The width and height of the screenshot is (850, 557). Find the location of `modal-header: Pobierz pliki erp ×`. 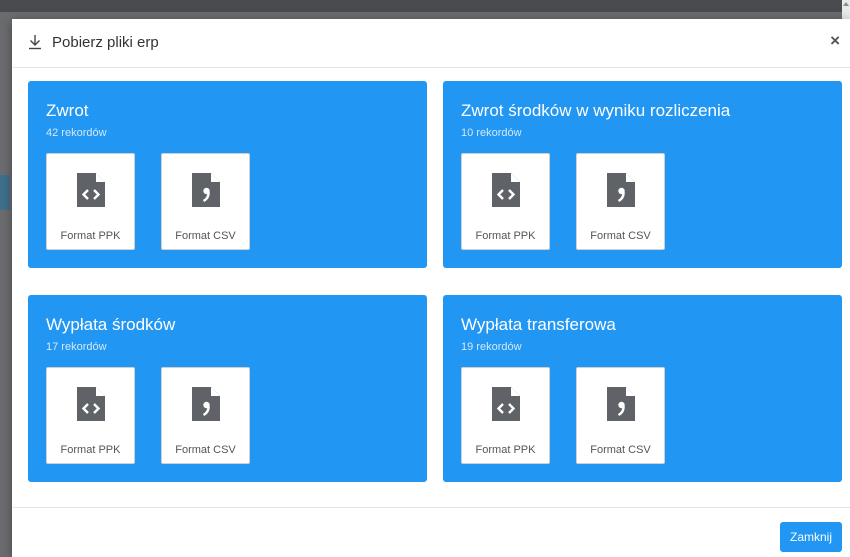

modal-header: Pobierz pliki erp × is located at coordinates (431, 43).